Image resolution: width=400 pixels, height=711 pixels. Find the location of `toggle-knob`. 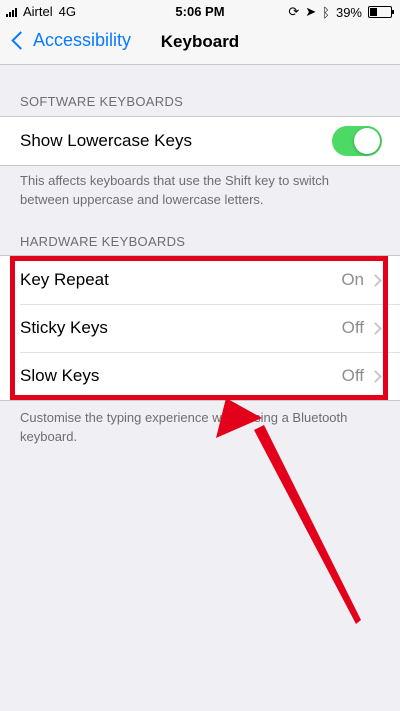

toggle-knob is located at coordinates (367, 141).